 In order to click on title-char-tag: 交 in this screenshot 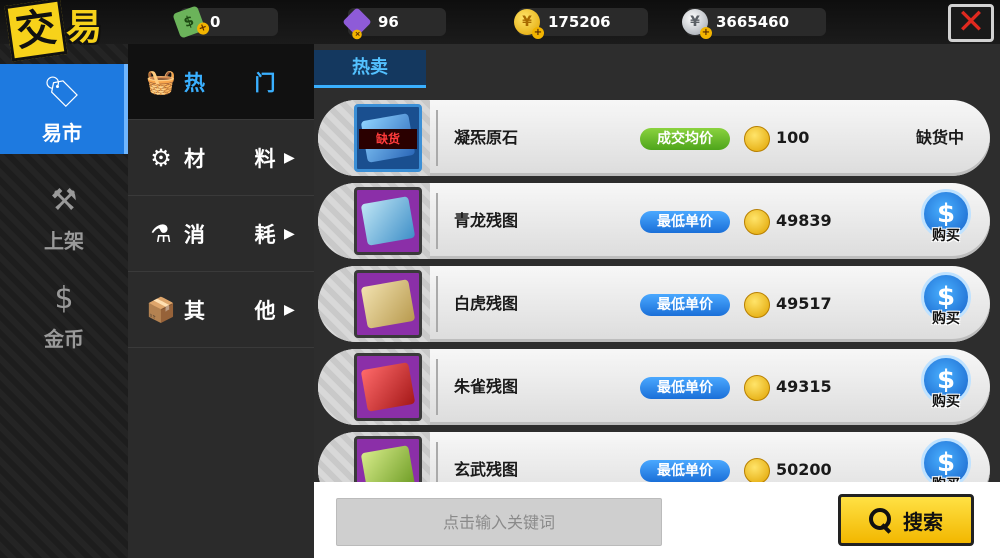, I will do `click(36, 31)`.